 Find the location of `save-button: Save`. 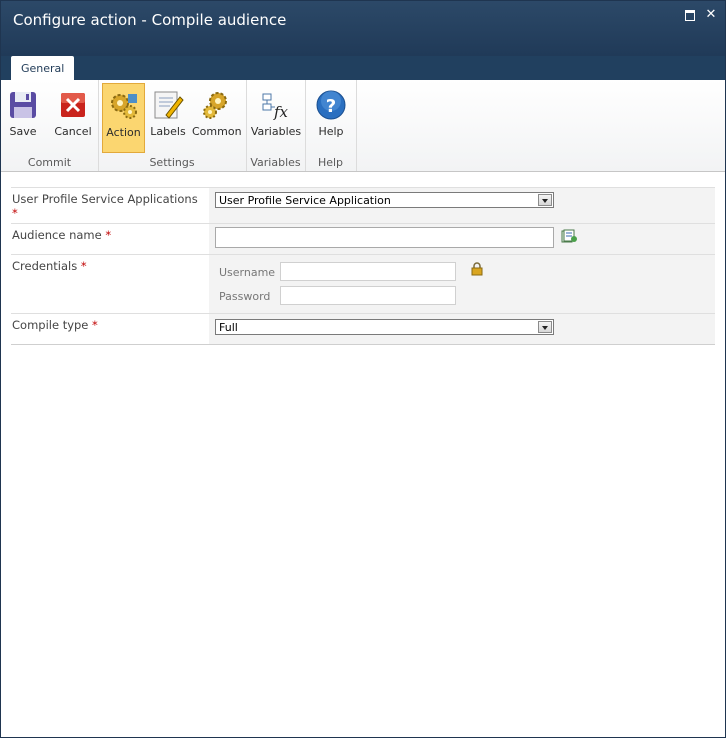

save-button: Save is located at coordinates (23, 117).